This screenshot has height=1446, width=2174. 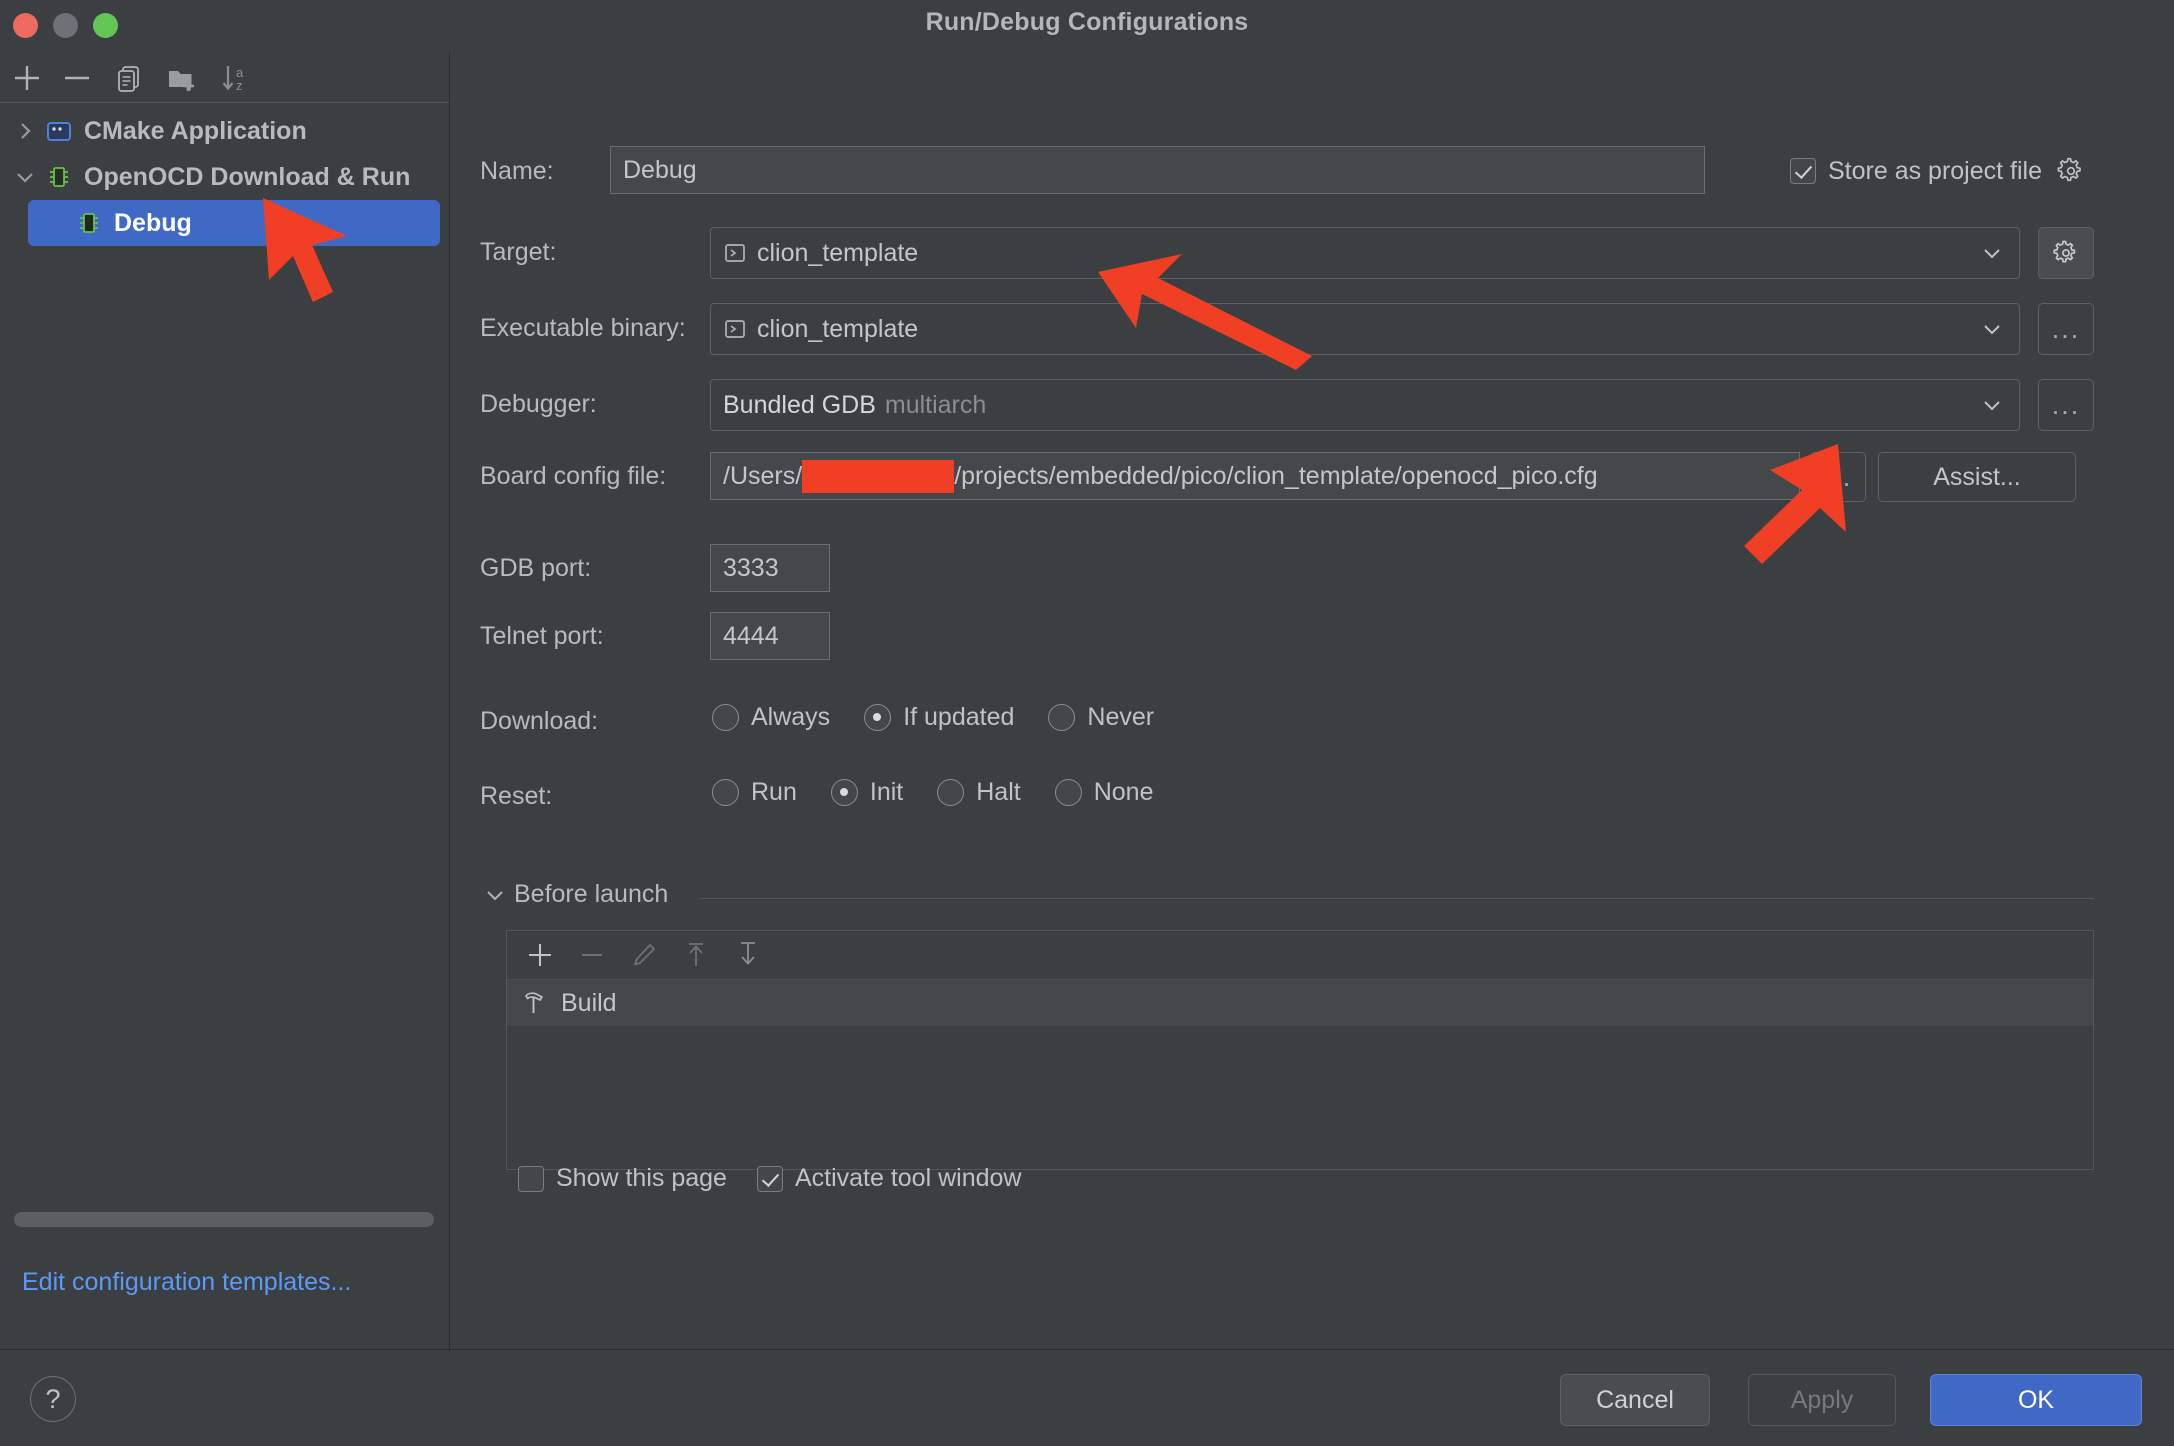 I want to click on title-bar: Run/Debug Configurations, so click(x=1087, y=26).